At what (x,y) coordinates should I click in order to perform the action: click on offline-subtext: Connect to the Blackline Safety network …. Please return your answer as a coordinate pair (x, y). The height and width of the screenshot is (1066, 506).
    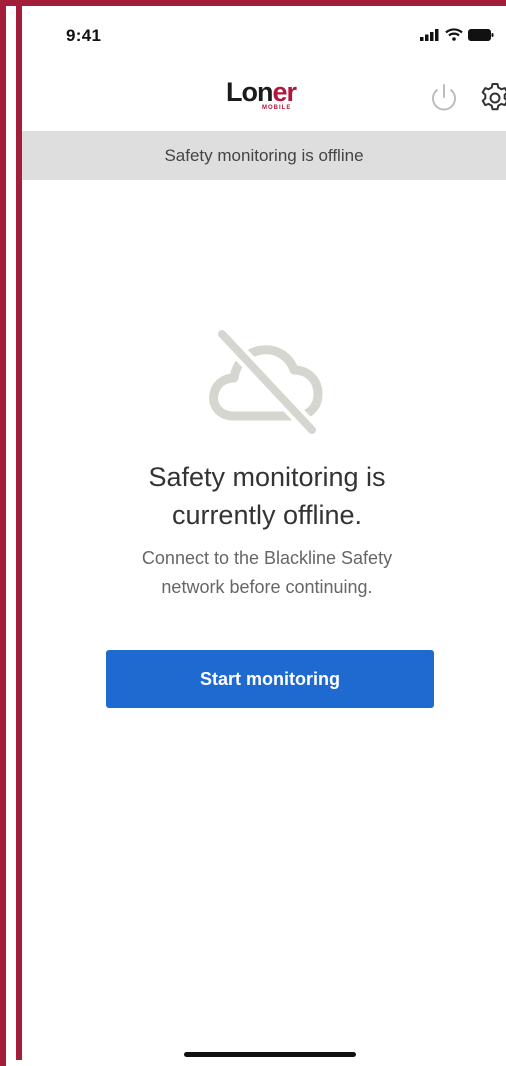
    Looking at the image, I should click on (267, 573).